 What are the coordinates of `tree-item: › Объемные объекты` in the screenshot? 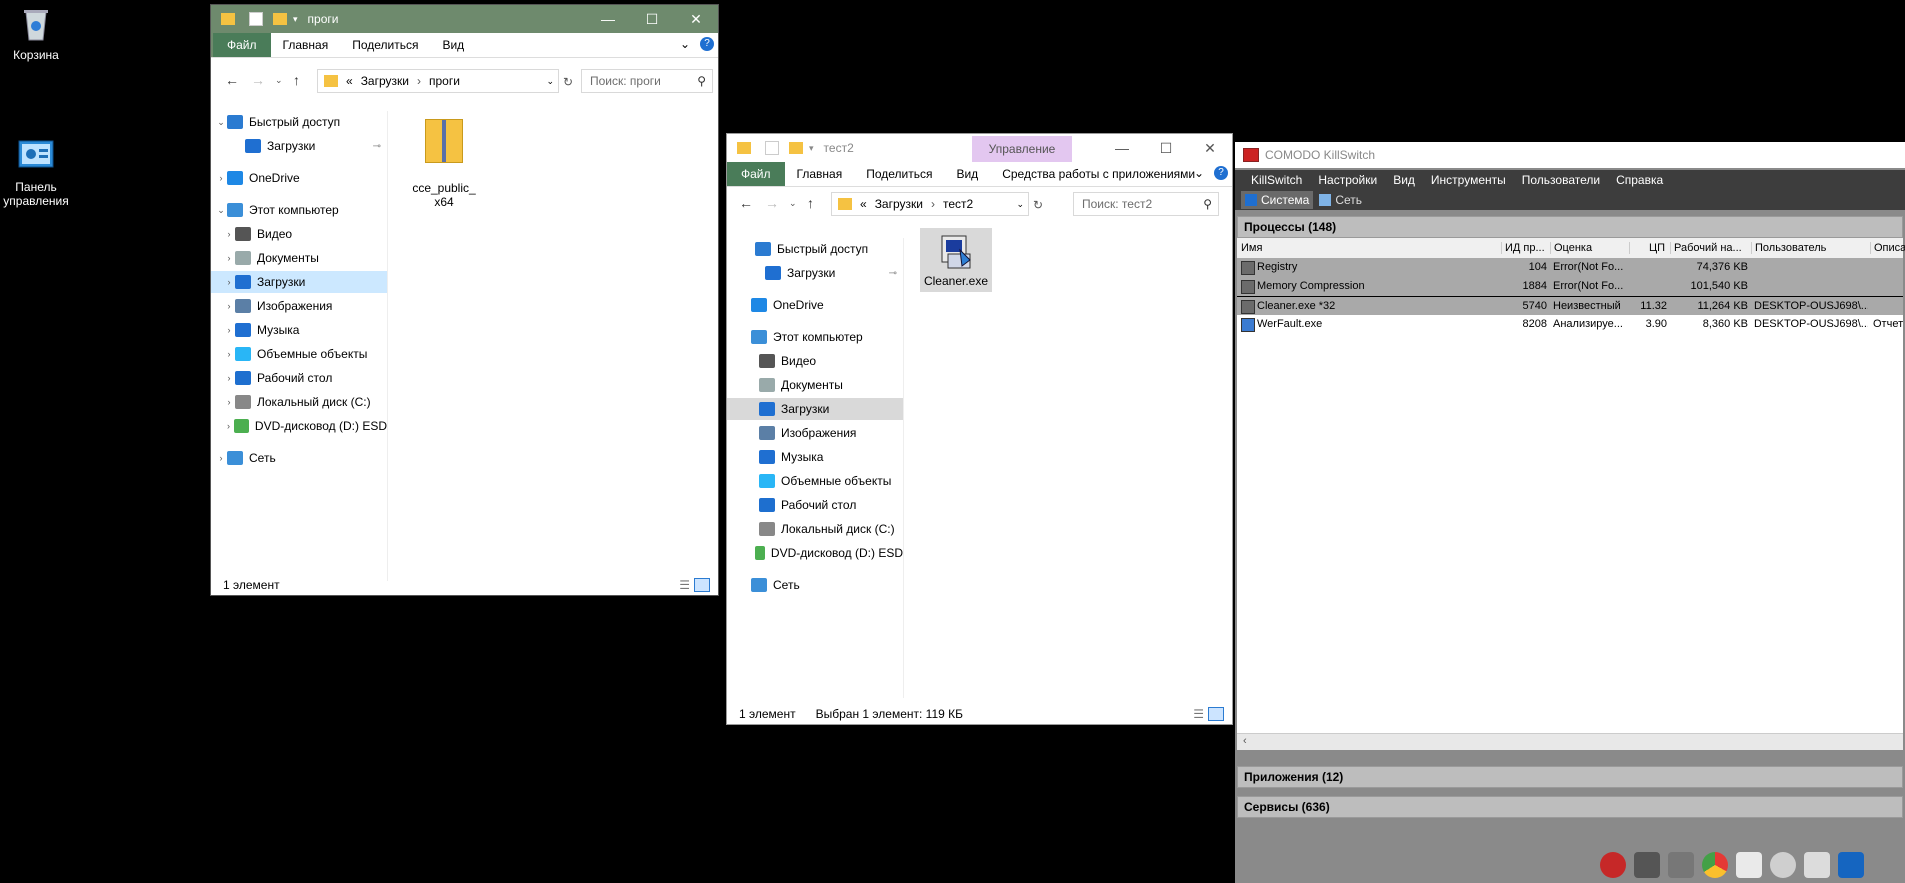 It's located at (299, 354).